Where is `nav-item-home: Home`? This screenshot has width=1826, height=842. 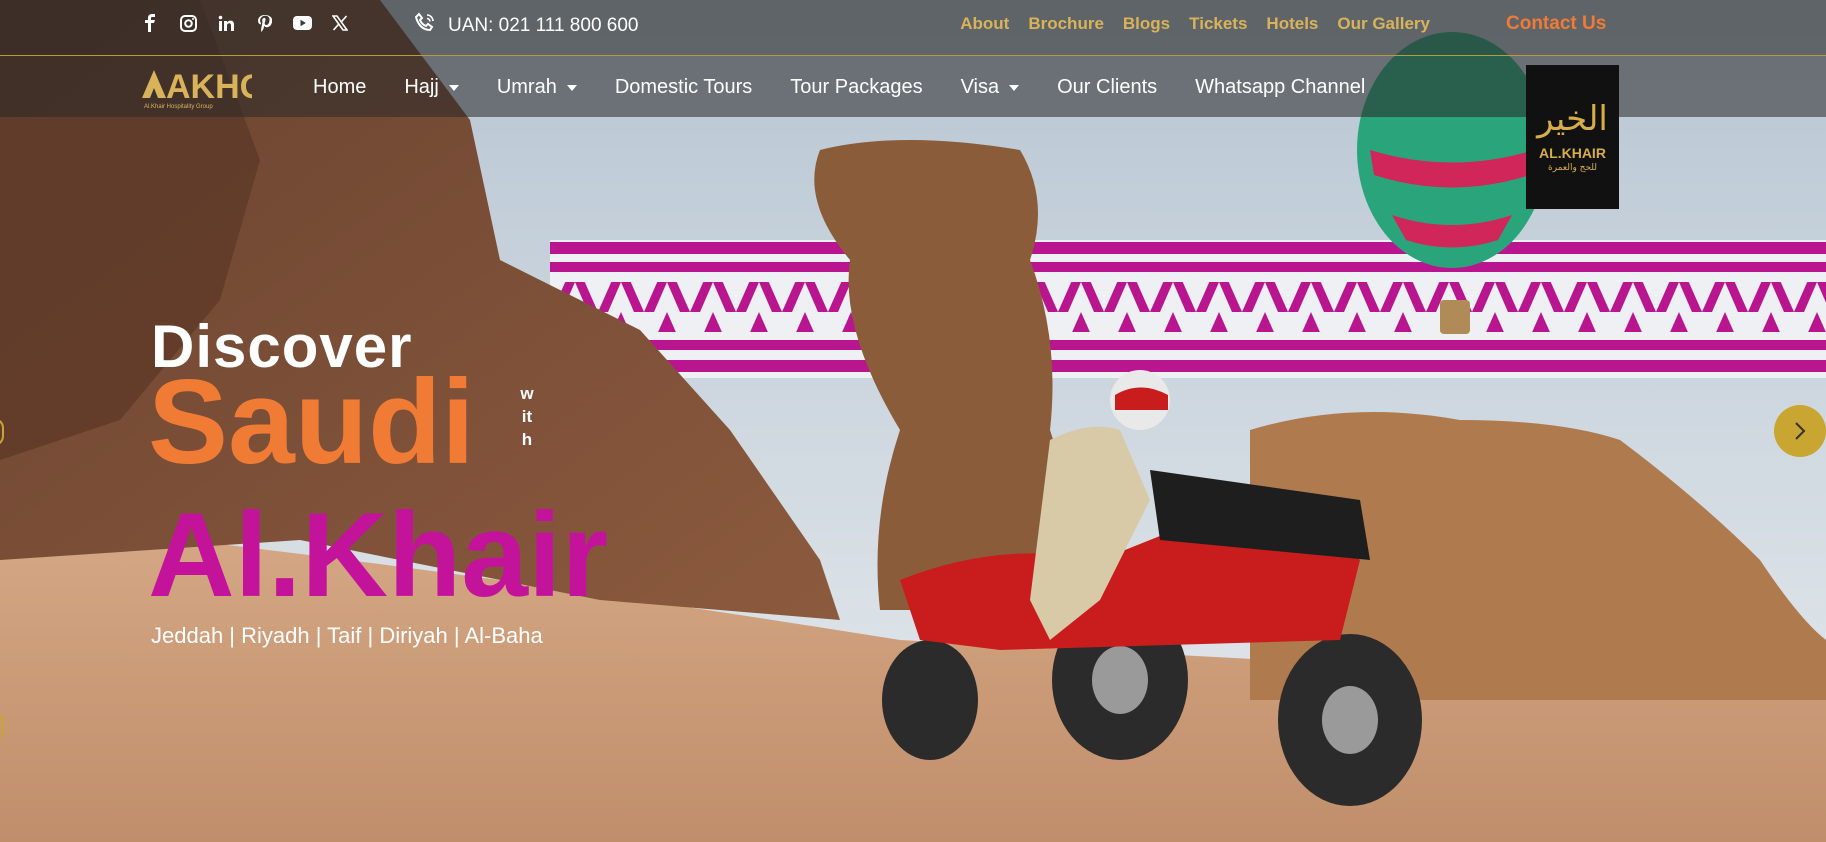
nav-item-home: Home is located at coordinates (339, 87).